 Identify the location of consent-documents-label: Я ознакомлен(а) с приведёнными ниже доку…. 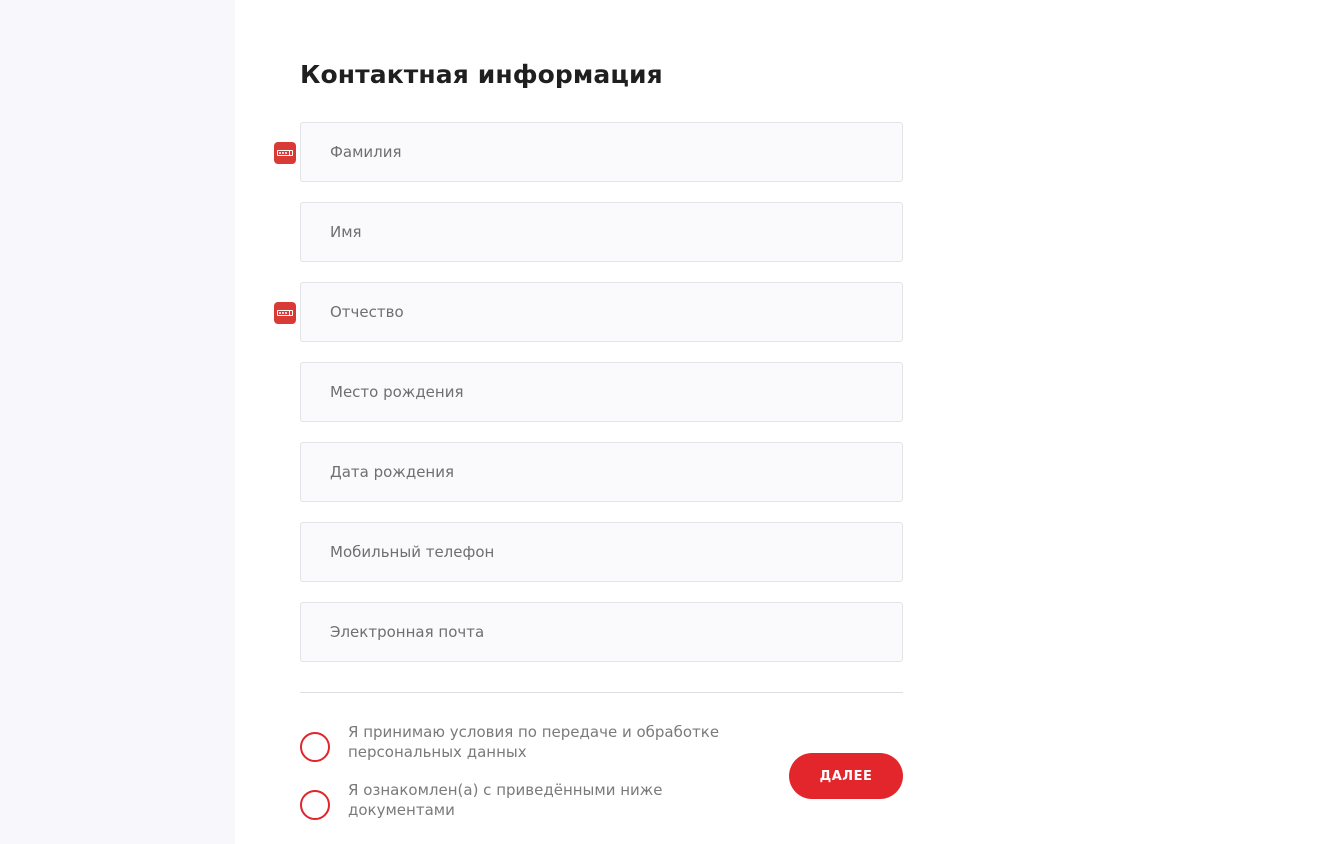
(505, 800).